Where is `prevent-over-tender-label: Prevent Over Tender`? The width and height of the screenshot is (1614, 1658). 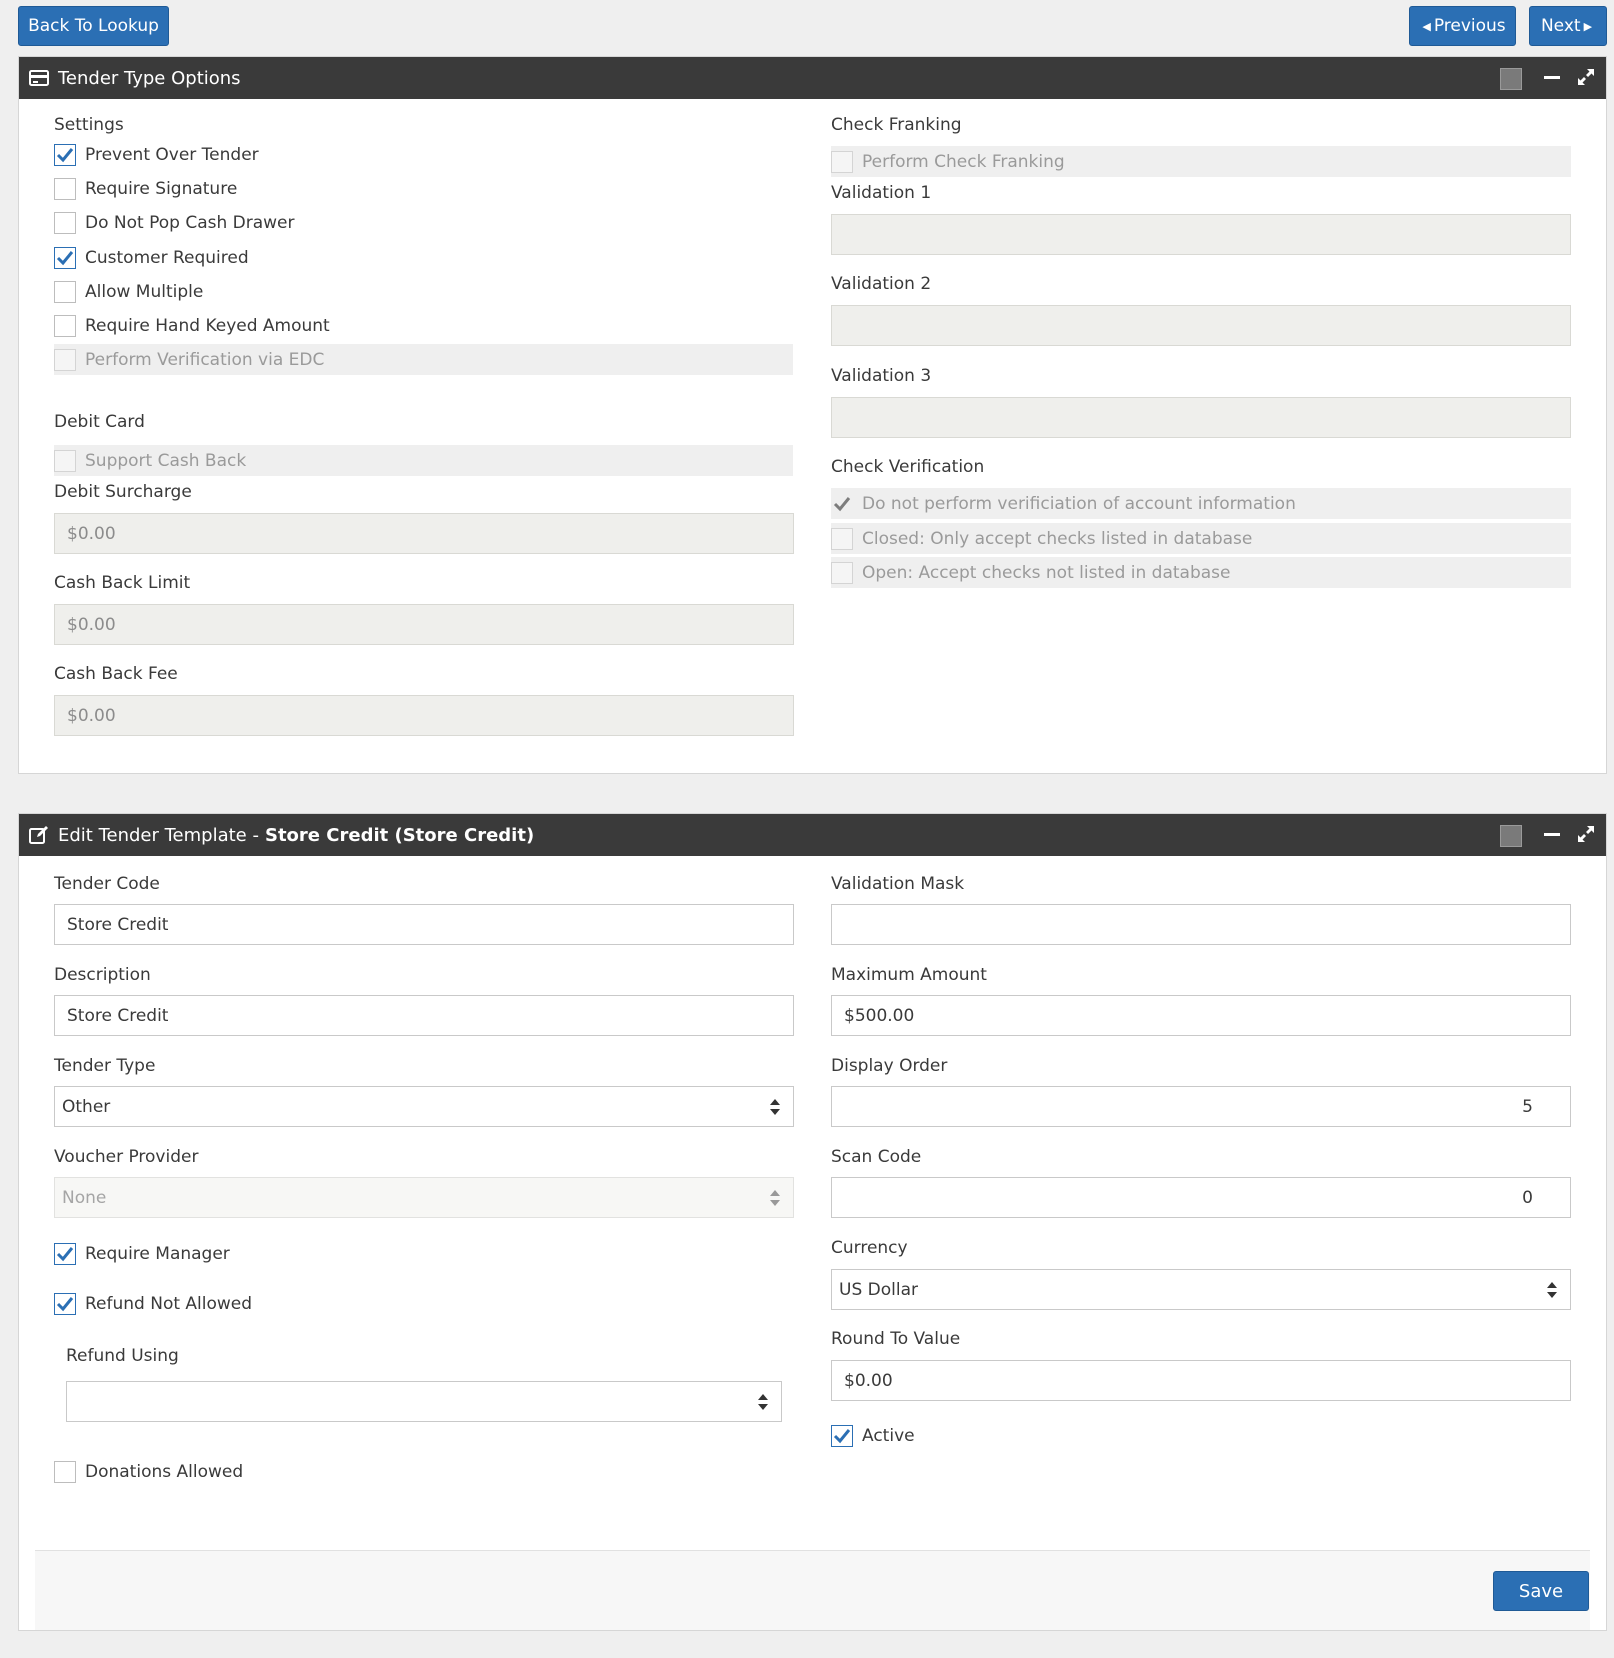
prevent-over-tender-label: Prevent Over Tender is located at coordinates (172, 154).